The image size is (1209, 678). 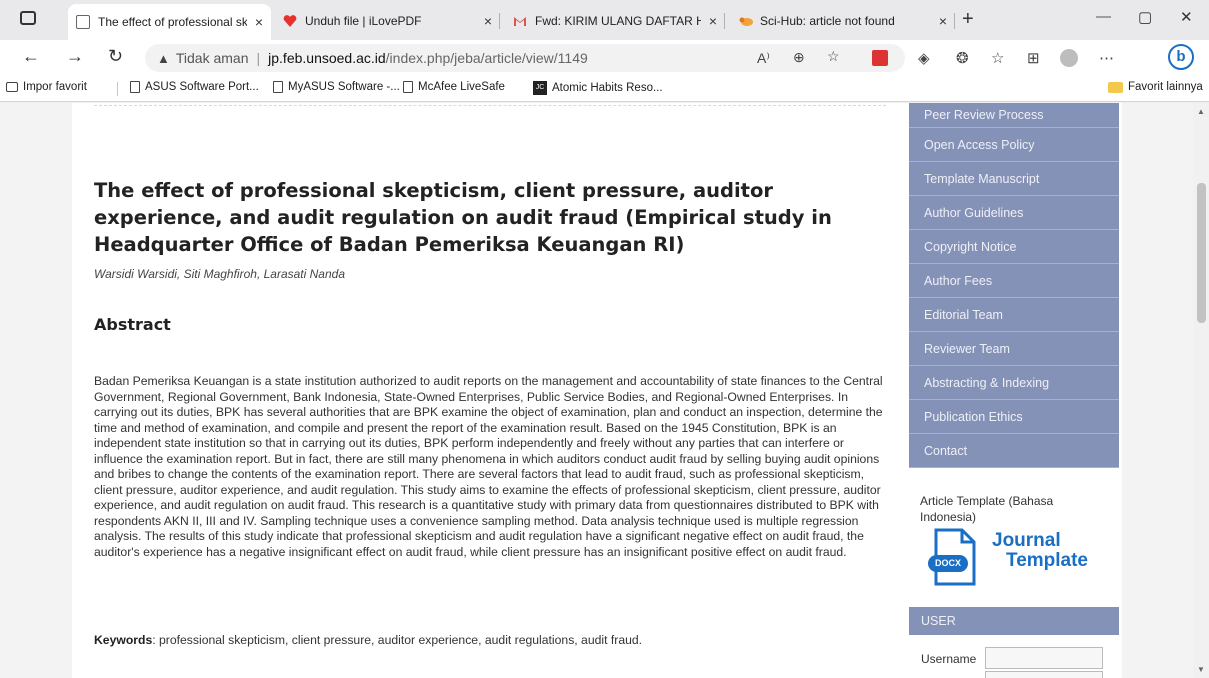 What do you see at coordinates (1014, 621) in the screenshot?
I see `user-block-heading: USER` at bounding box center [1014, 621].